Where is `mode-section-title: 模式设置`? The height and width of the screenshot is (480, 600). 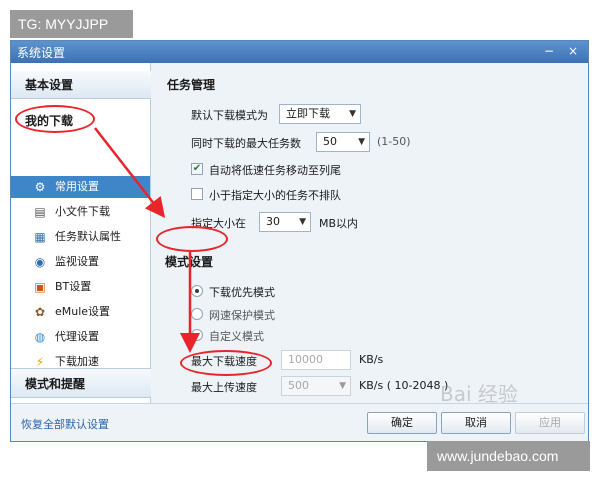 mode-section-title: 模式设置 is located at coordinates (189, 262).